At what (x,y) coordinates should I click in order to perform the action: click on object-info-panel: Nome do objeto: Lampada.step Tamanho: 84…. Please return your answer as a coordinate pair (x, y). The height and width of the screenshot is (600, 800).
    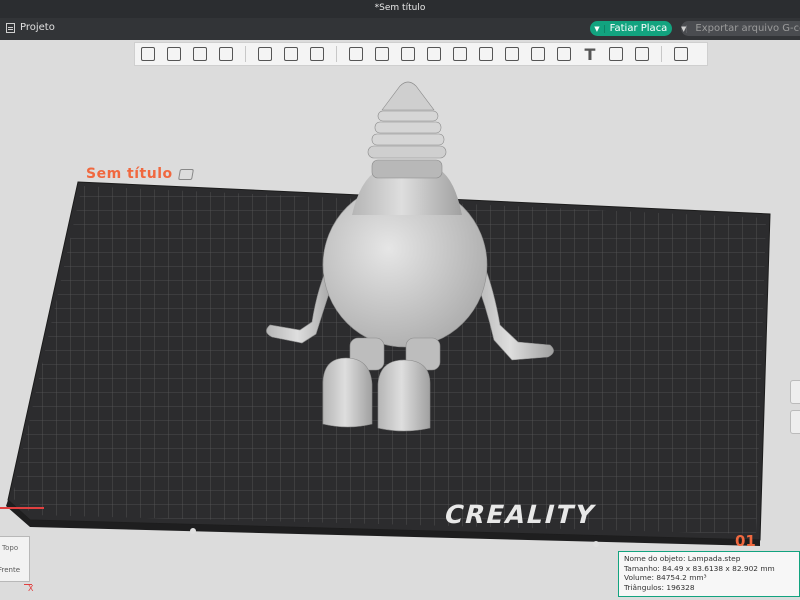
    Looking at the image, I should click on (709, 574).